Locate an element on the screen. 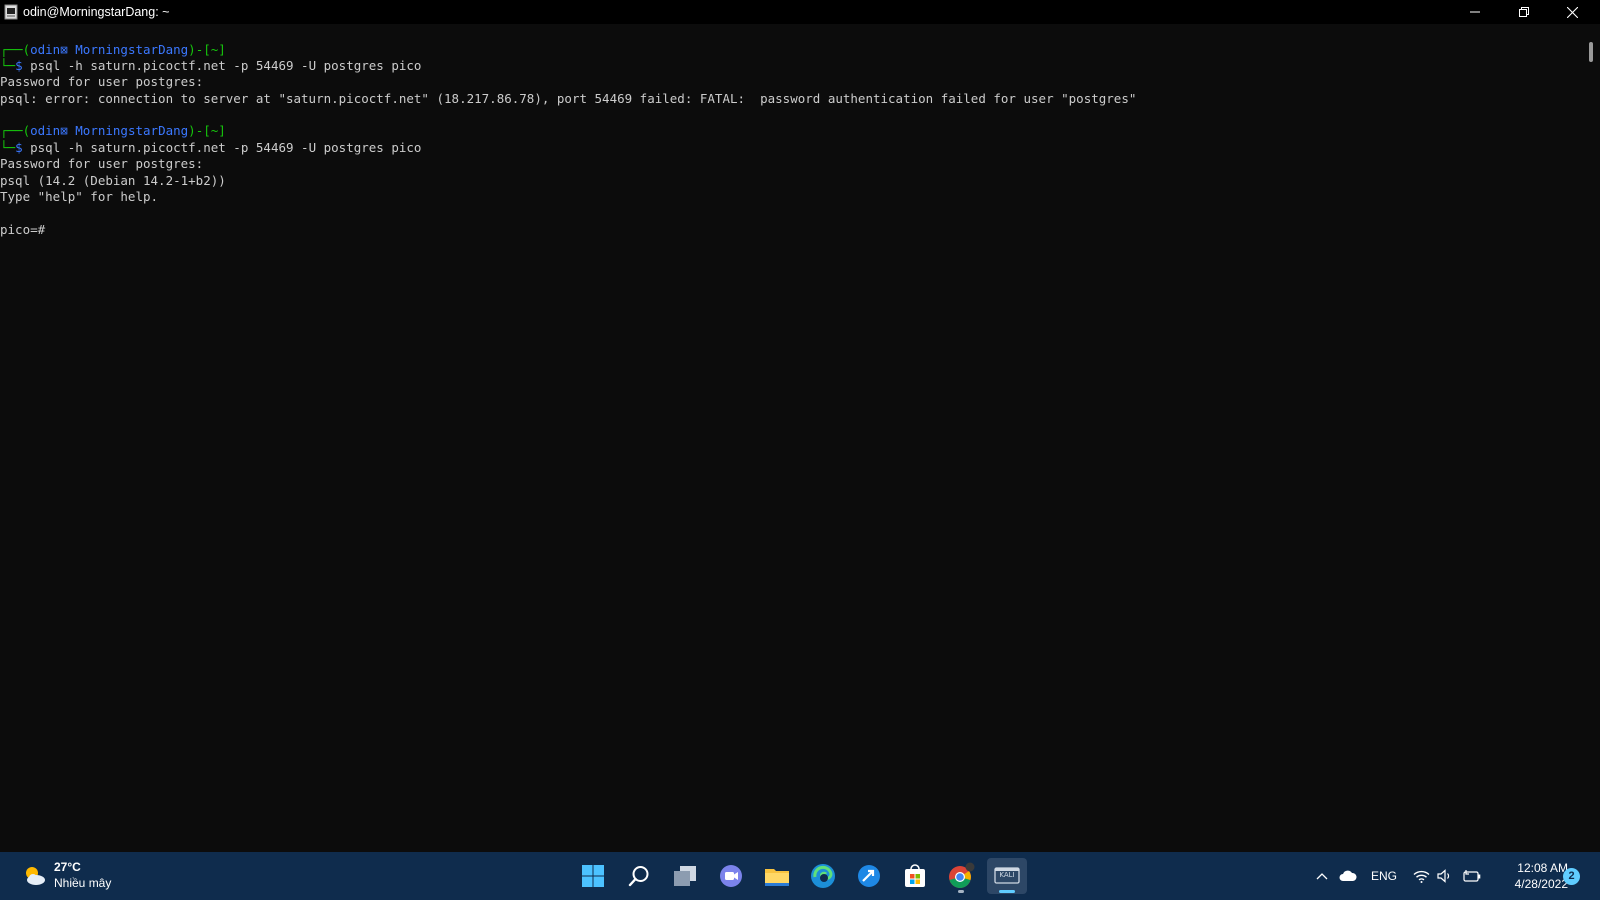  prompt-line-1: ┌──(odin⊠ MorningstarDang)-[~] is located at coordinates (113, 49).